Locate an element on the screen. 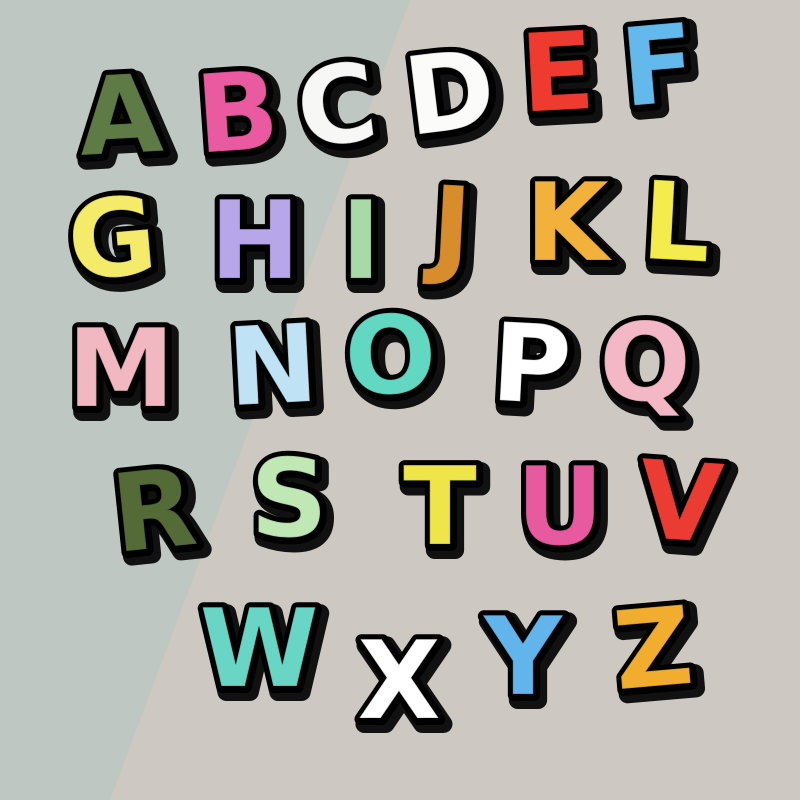 Image resolution: width=800 pixels, height=800 pixels. letter-fill-v: V is located at coordinates (681, 503).